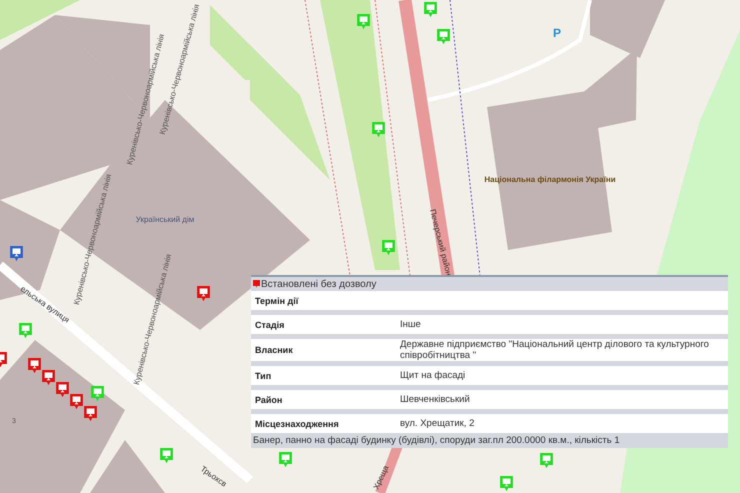  What do you see at coordinates (297, 423) in the screenshot?
I see `field-label: Місцезнаходження` at bounding box center [297, 423].